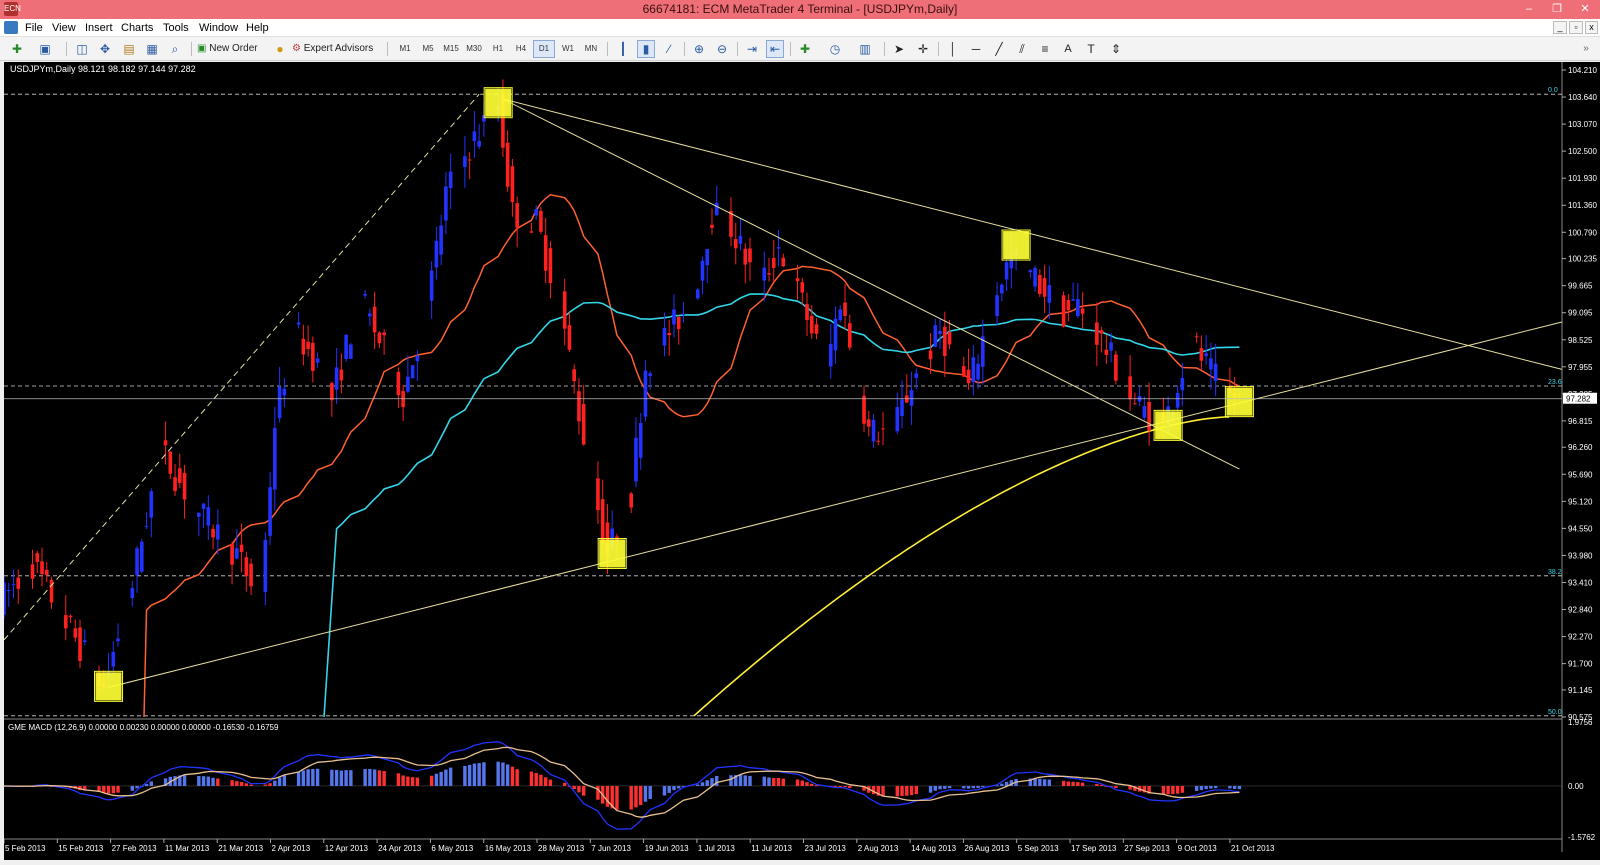 This screenshot has width=1600, height=865. What do you see at coordinates (623, 49) in the screenshot?
I see `bar-chart-icon: ┃` at bounding box center [623, 49].